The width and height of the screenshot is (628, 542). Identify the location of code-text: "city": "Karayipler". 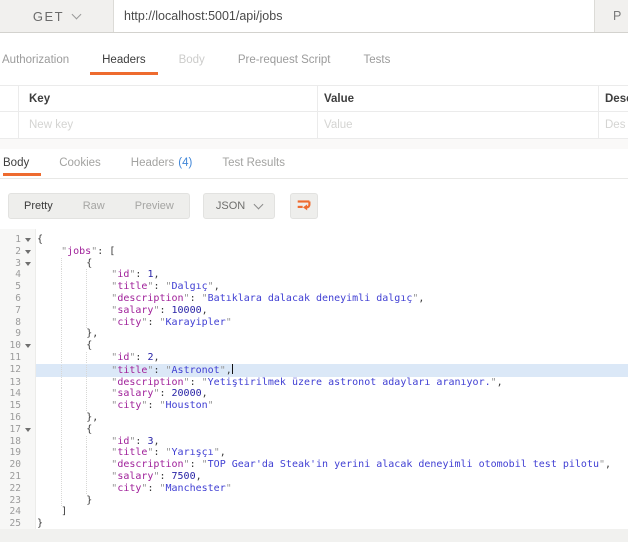
(332, 322).